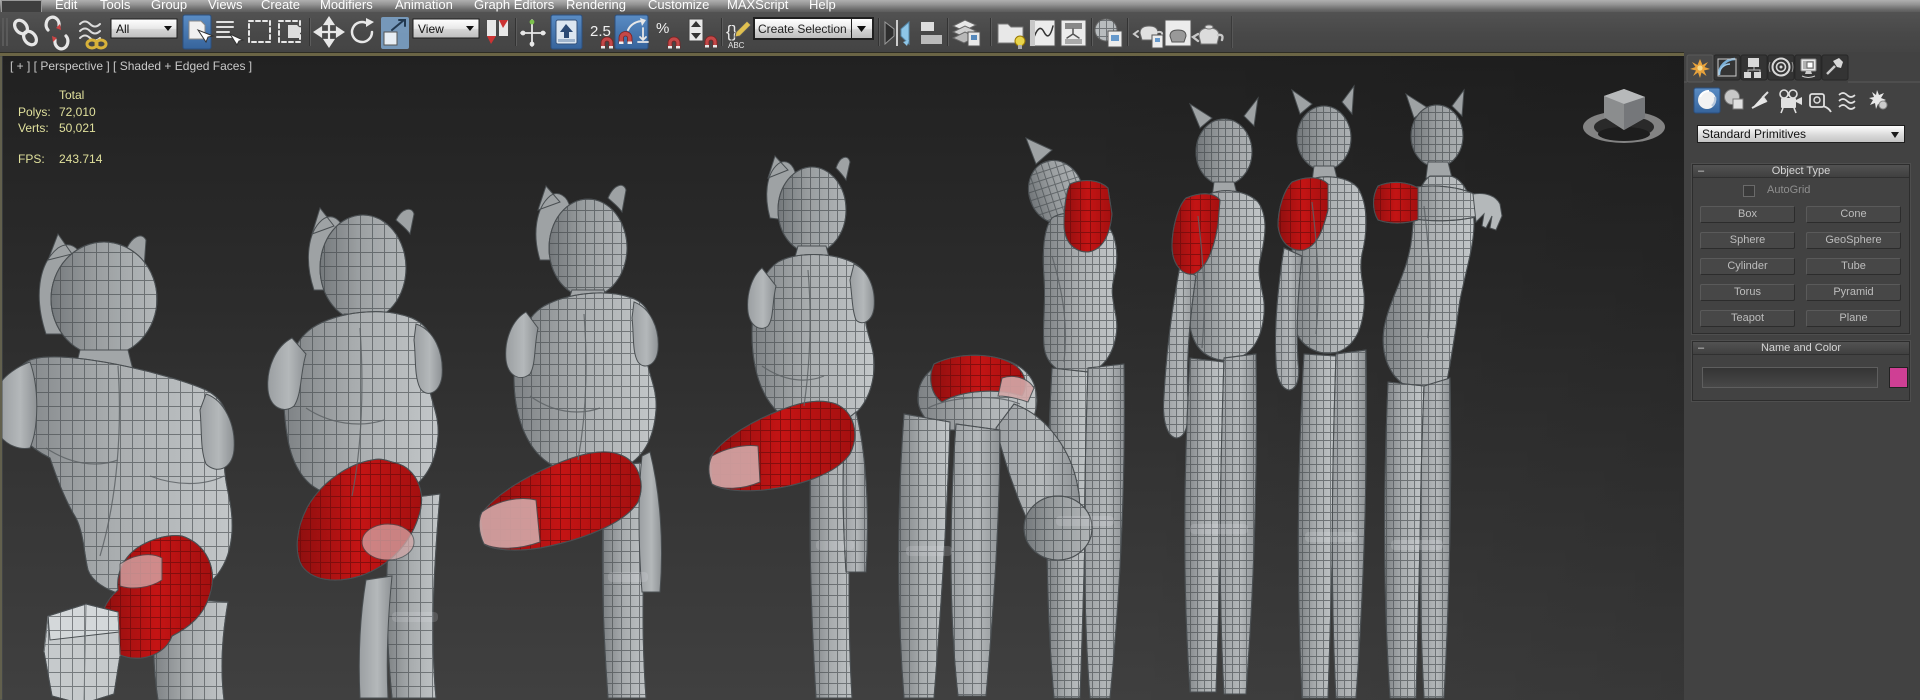 Image resolution: width=1920 pixels, height=700 pixels. I want to click on svg-text: Create Selection Se, so click(811, 29).